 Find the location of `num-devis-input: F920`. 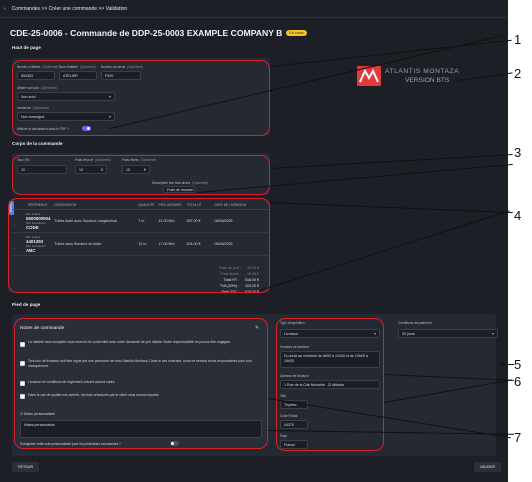

num-devis-input: F920 is located at coordinates (121, 75).